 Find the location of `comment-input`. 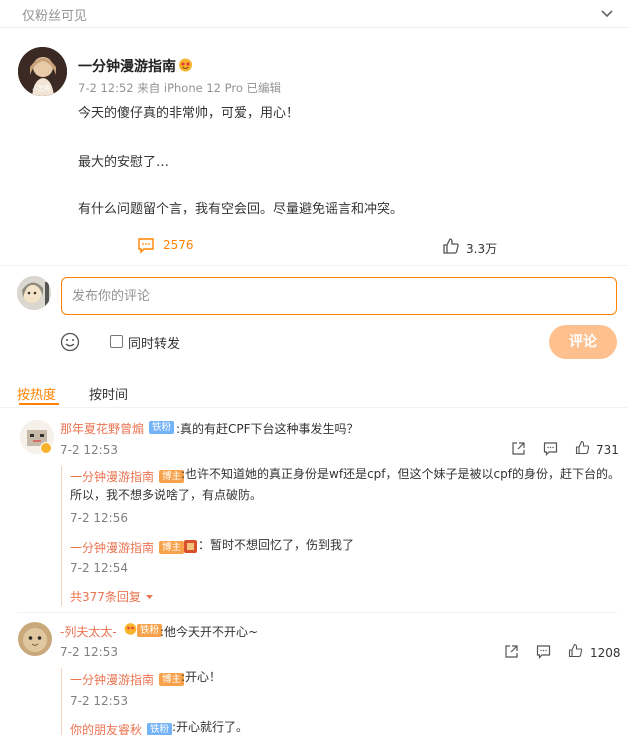

comment-input is located at coordinates (339, 296).